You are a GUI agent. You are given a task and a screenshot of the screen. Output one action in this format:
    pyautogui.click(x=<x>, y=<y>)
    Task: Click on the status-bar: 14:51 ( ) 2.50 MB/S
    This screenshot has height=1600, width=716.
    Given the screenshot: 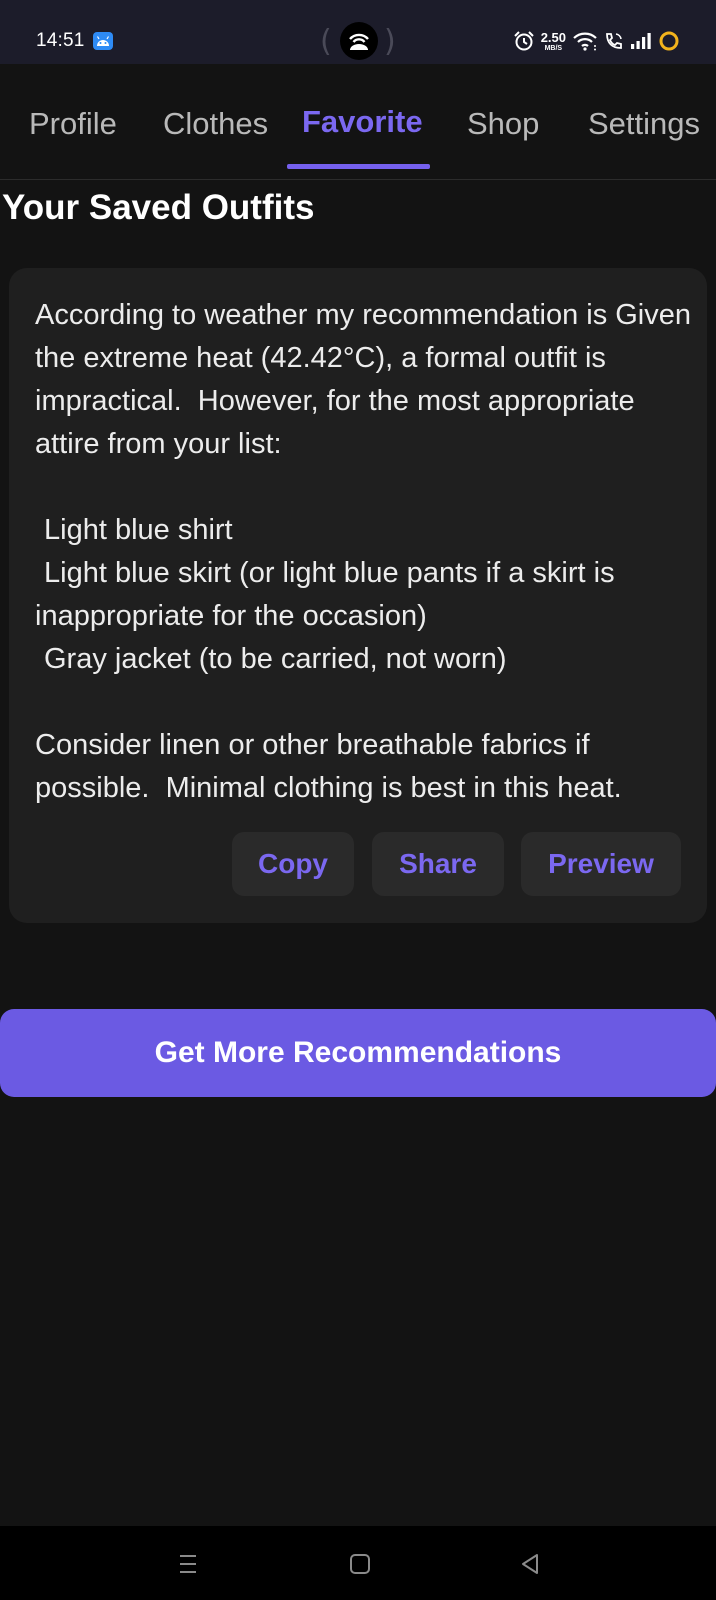 What is the action you would take?
    pyautogui.click(x=358, y=32)
    